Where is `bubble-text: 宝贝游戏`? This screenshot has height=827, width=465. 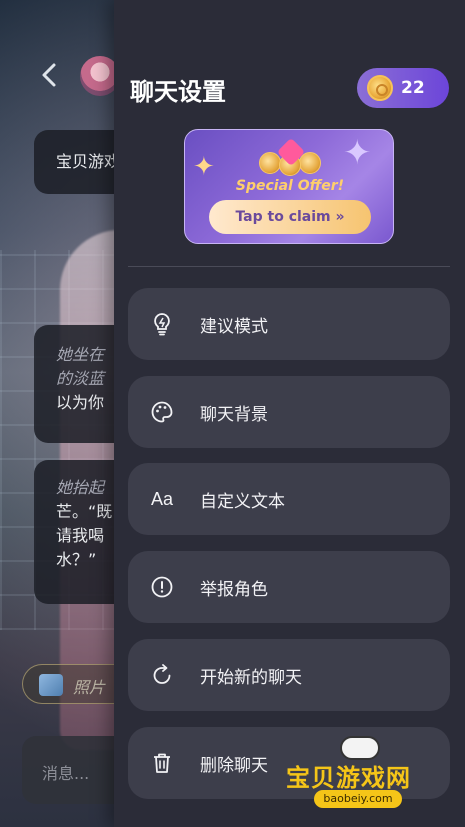
bubble-text: 宝贝游戏 is located at coordinates (88, 161).